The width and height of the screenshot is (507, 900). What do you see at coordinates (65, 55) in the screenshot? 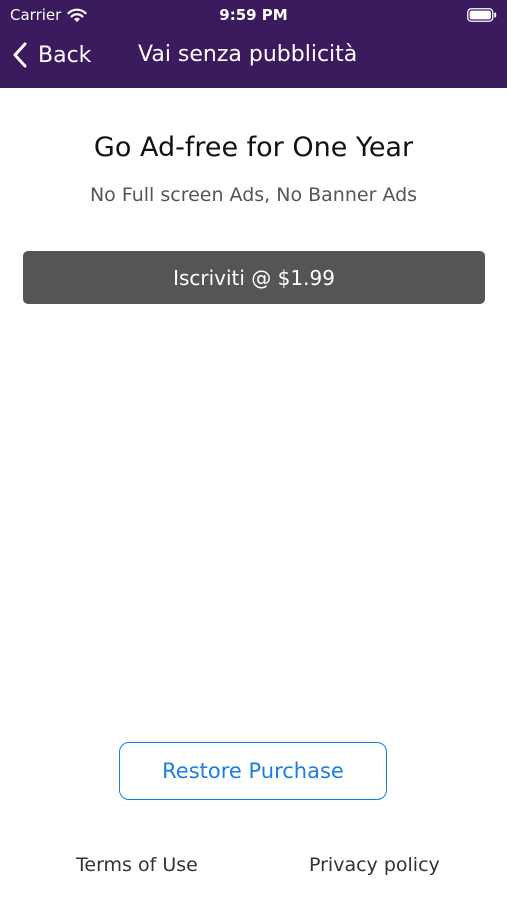
I see `back-label: Back` at bounding box center [65, 55].